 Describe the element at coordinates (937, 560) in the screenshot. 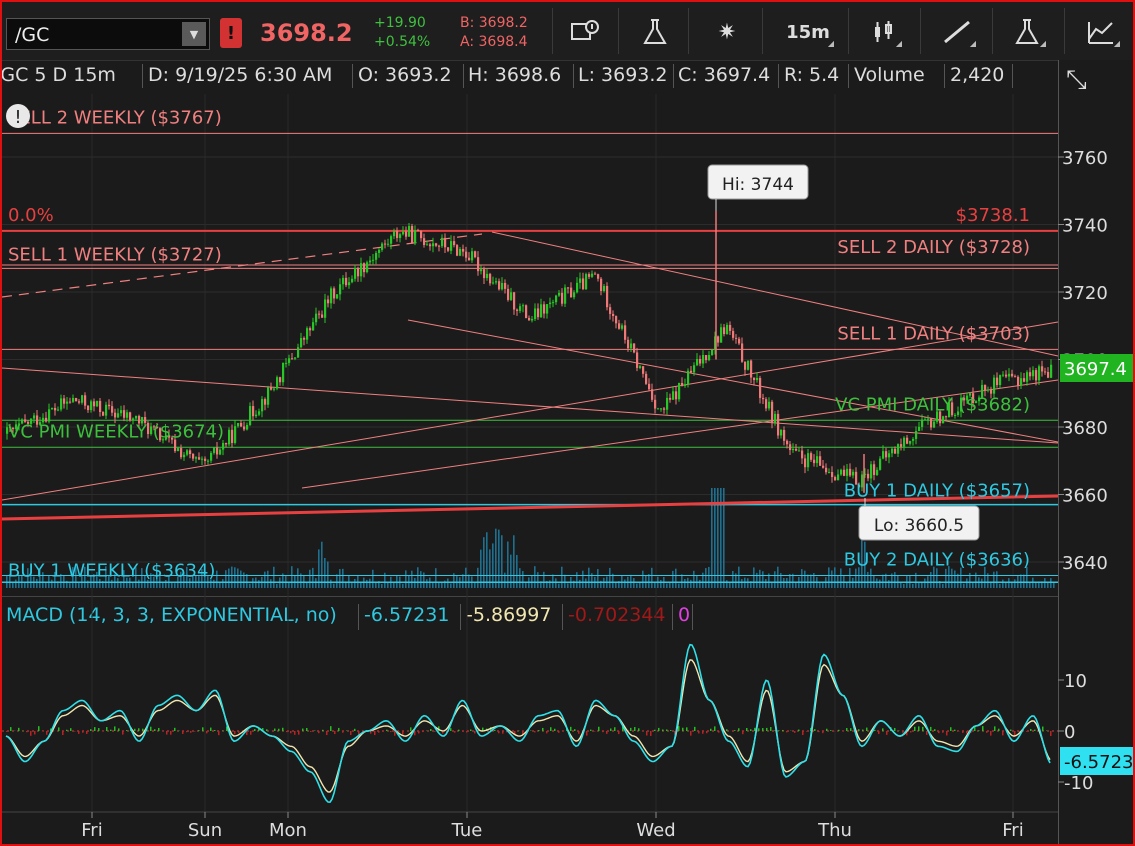

I see `level-label: BUY 2 DAILY ($3636)` at that location.